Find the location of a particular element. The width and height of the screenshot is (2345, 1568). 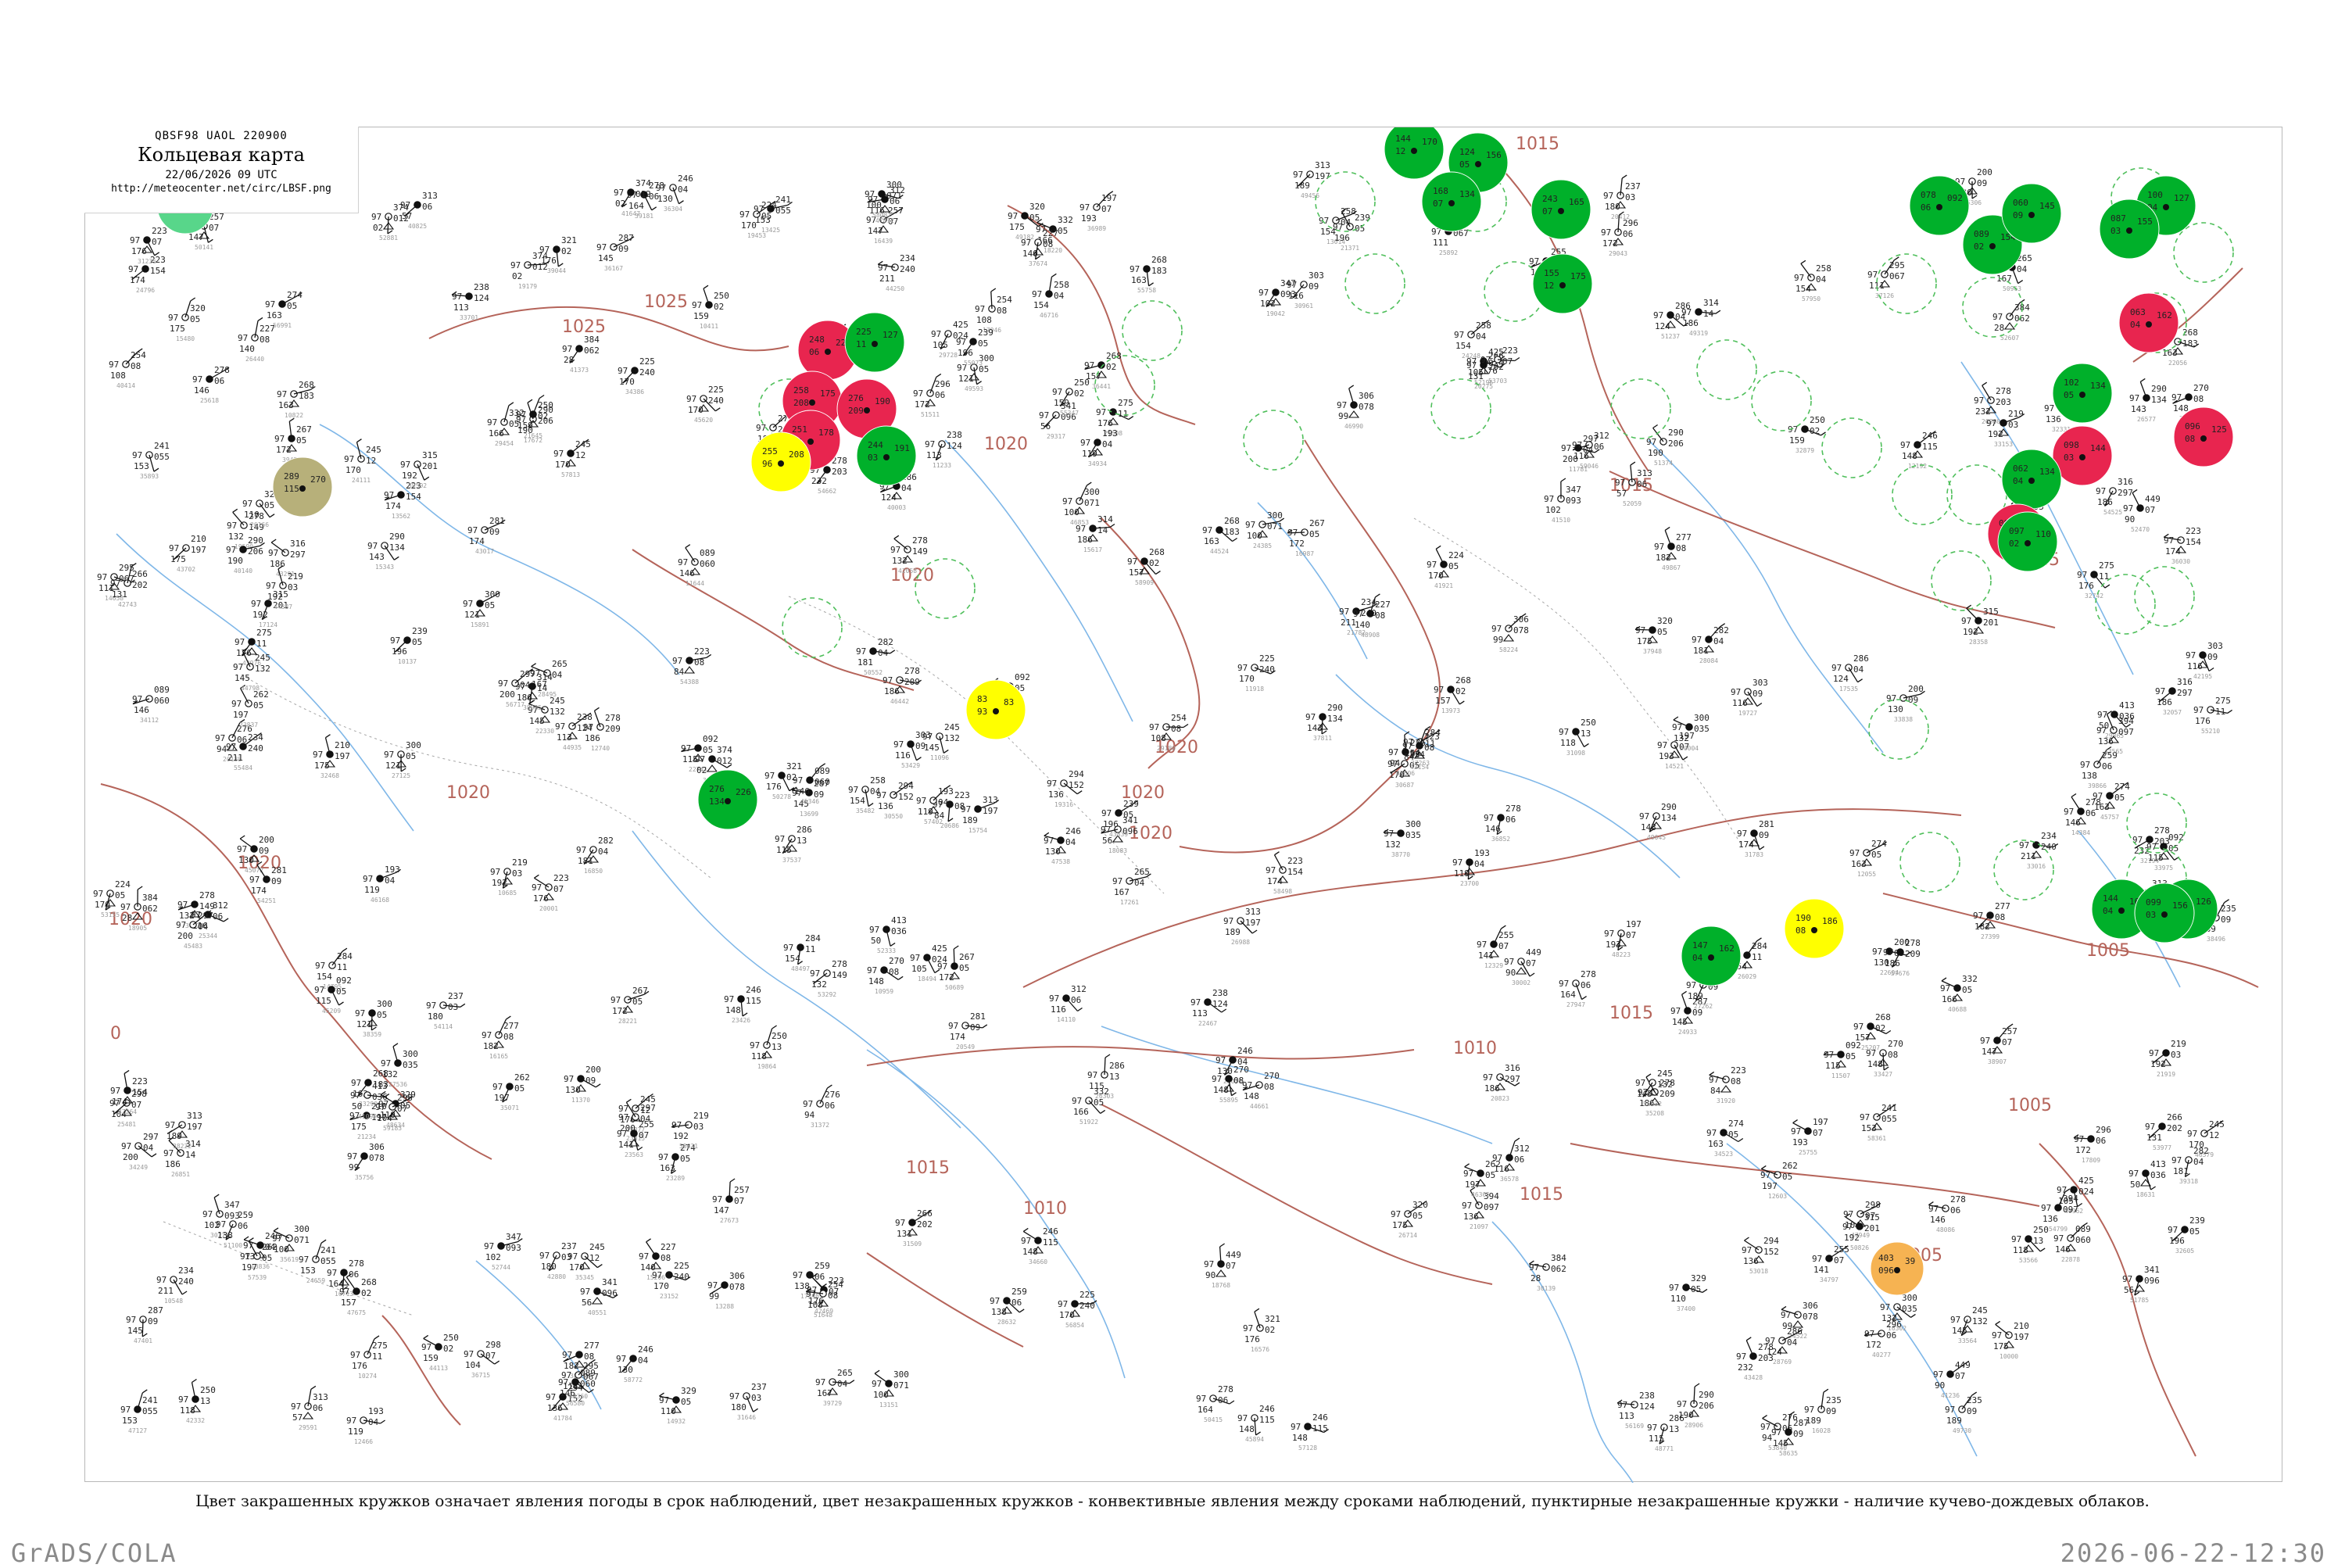

weather-phenomenon-circle: 24403191 is located at coordinates (886, 455).